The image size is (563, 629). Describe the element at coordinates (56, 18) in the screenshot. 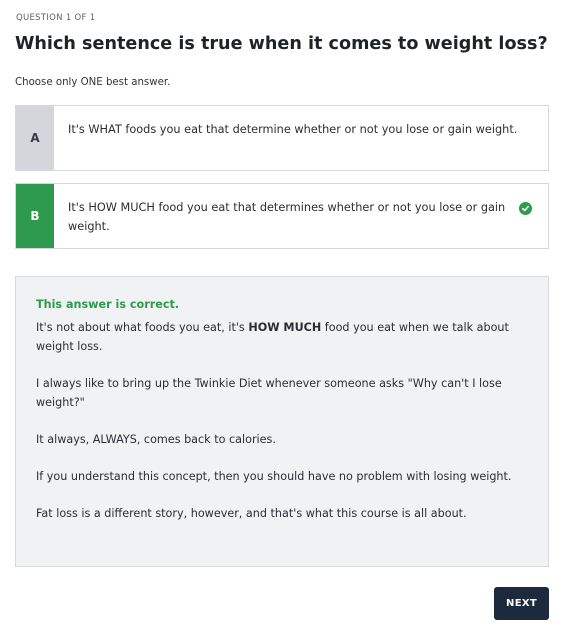

I see `question-counter: QUESTION 1 OF 1` at that location.